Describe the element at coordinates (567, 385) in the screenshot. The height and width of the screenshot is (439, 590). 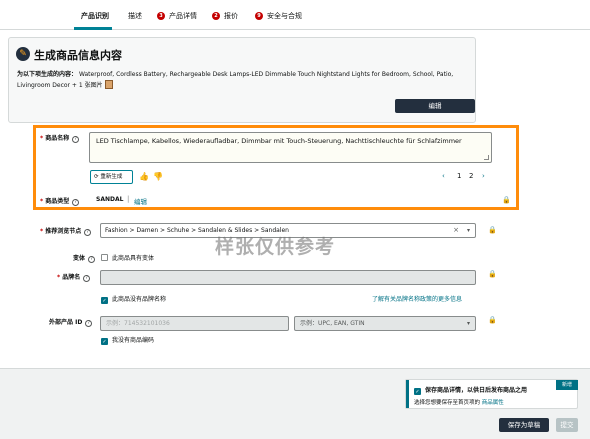
I see `new-badge: 新增` at that location.